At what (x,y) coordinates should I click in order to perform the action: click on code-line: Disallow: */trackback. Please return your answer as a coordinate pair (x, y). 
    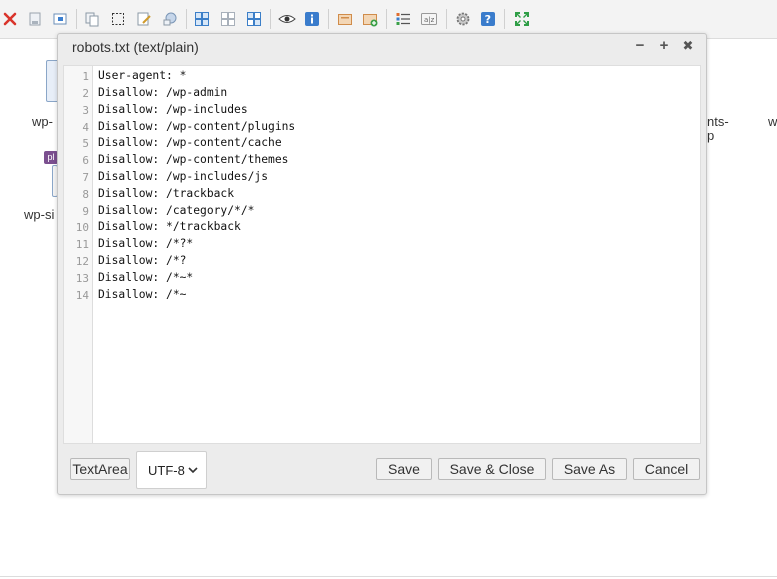
    Looking at the image, I should click on (169, 226).